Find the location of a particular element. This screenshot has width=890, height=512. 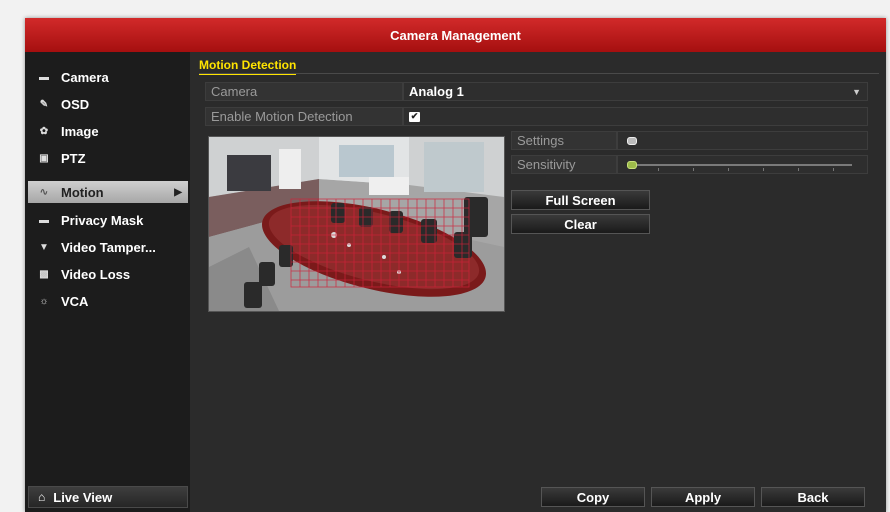

sidebar-item-camera: ▬ Camera is located at coordinates (108, 77).